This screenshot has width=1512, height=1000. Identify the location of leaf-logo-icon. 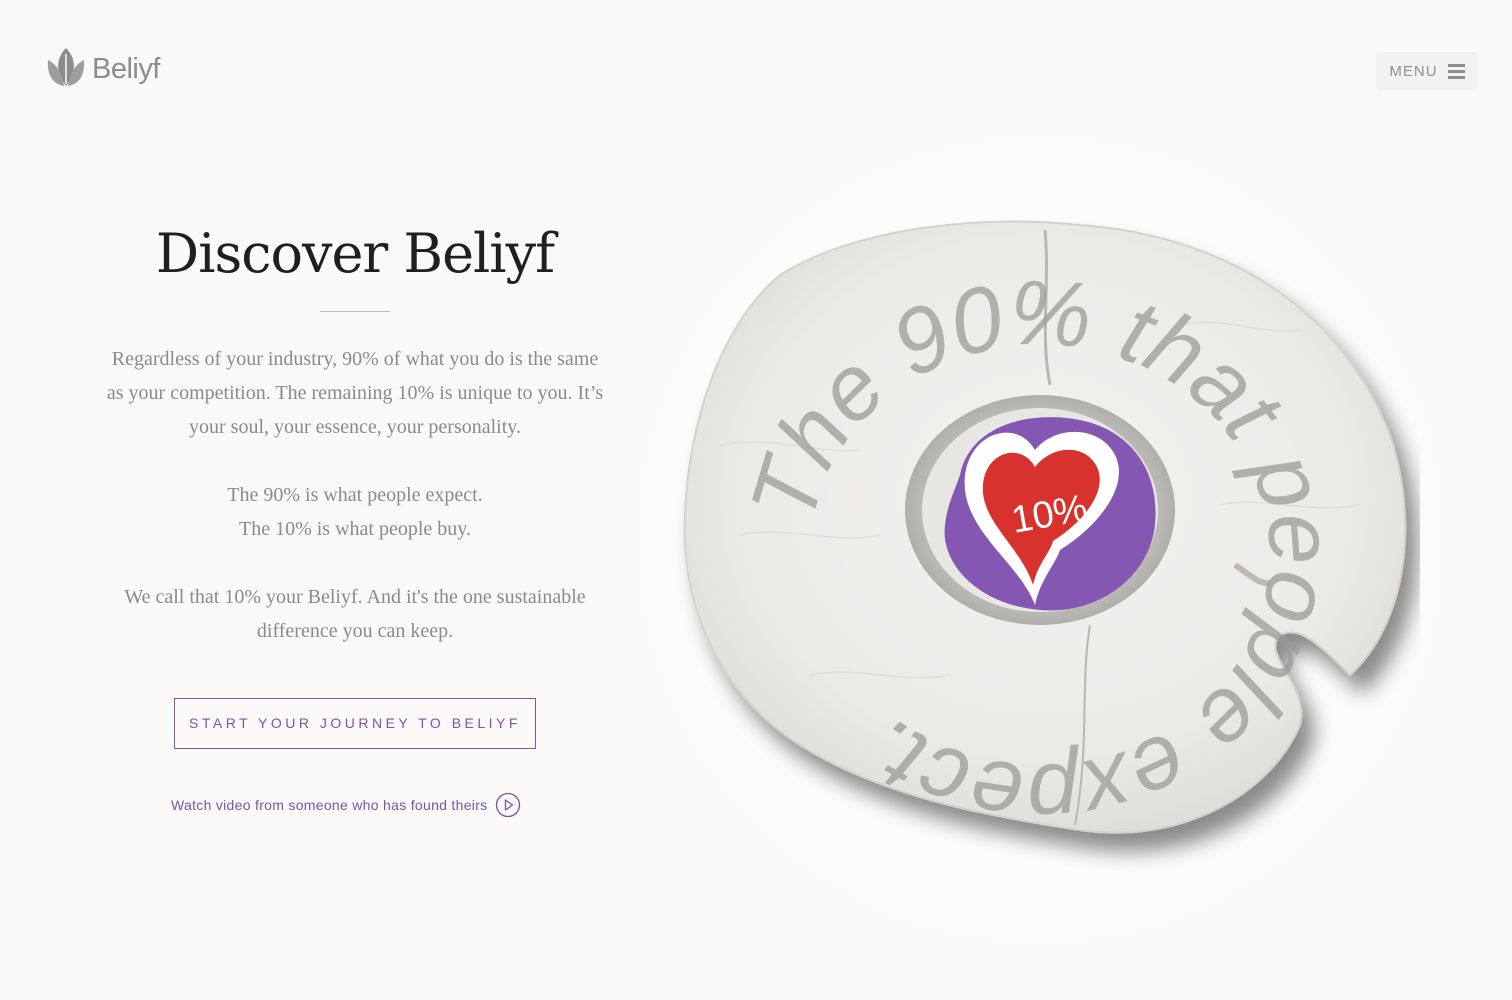
(66, 67).